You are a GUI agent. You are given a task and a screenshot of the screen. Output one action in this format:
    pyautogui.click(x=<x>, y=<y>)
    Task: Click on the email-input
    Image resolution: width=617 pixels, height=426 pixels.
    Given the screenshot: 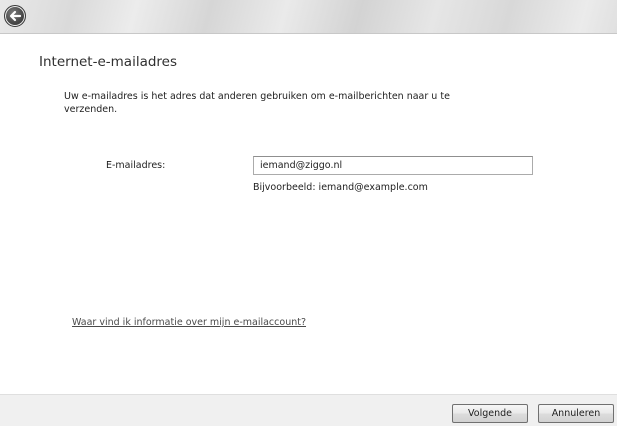 What is the action you would take?
    pyautogui.click(x=393, y=165)
    